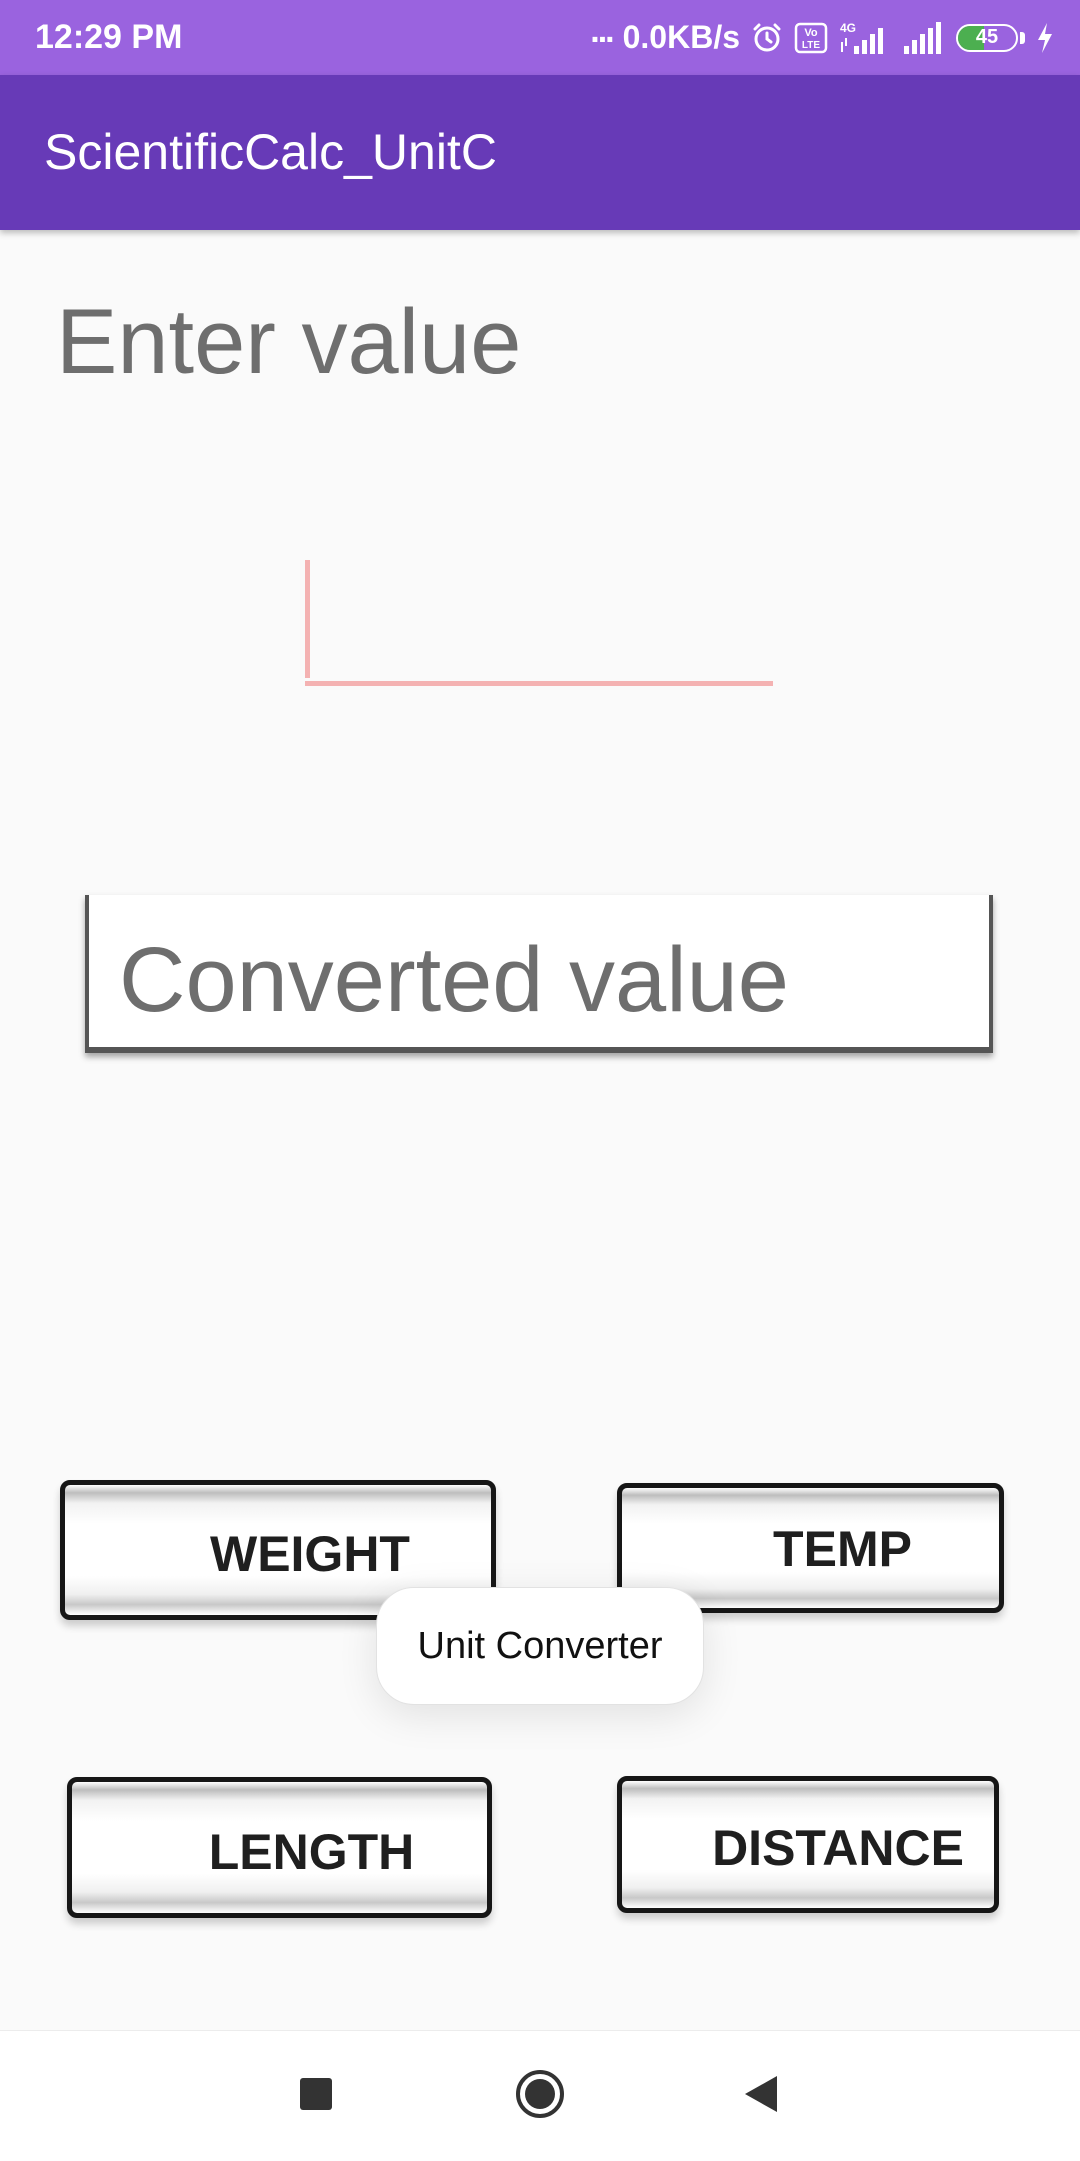  Describe the element at coordinates (838, 1847) in the screenshot. I see `distance-button-label: DISTANCE` at that location.